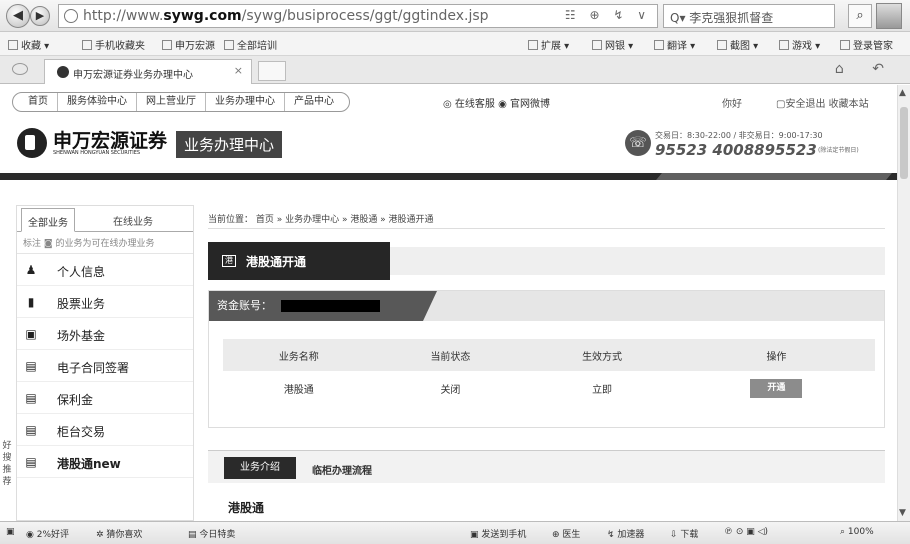 The width and height of the screenshot is (910, 544). Describe the element at coordinates (133, 220) in the screenshot. I see `tab-online-business: 在线业务` at that location.